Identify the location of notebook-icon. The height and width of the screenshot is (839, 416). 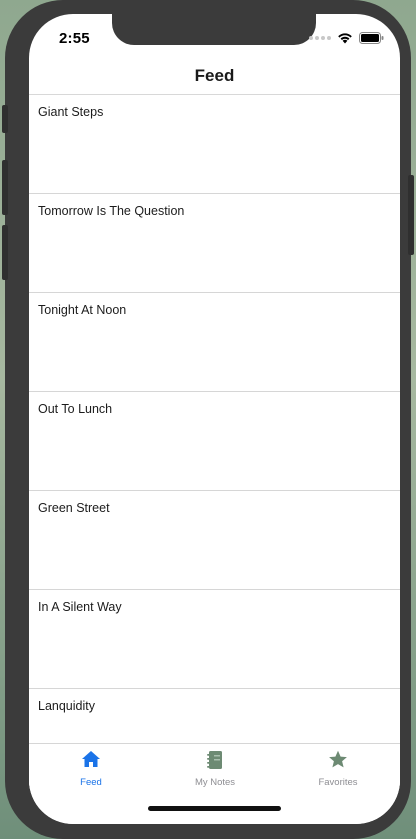
(214, 760).